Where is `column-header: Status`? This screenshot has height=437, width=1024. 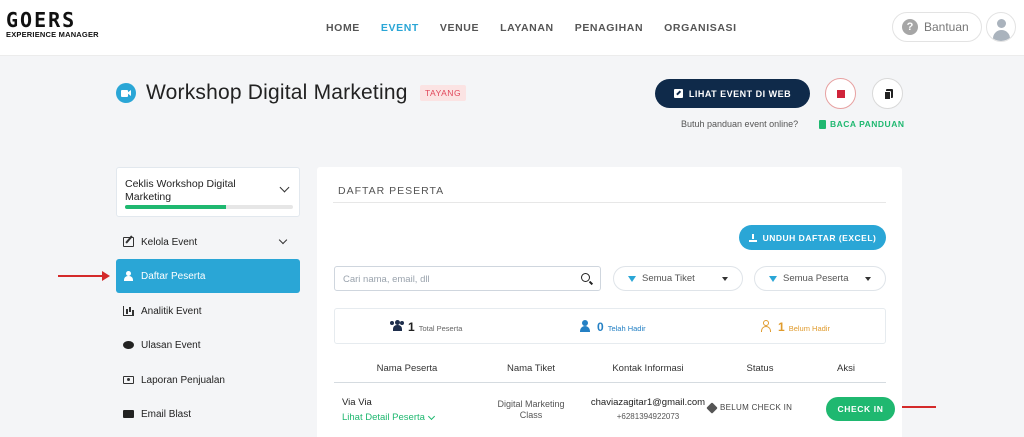 column-header: Status is located at coordinates (760, 368).